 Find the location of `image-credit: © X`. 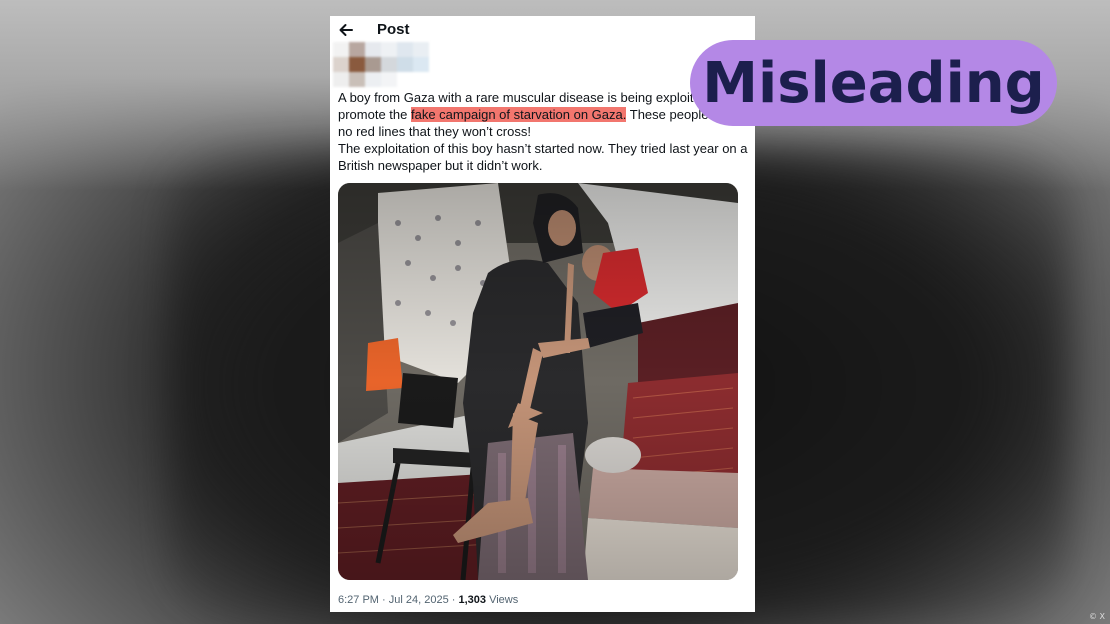

image-credit: © X is located at coordinates (1096, 616).